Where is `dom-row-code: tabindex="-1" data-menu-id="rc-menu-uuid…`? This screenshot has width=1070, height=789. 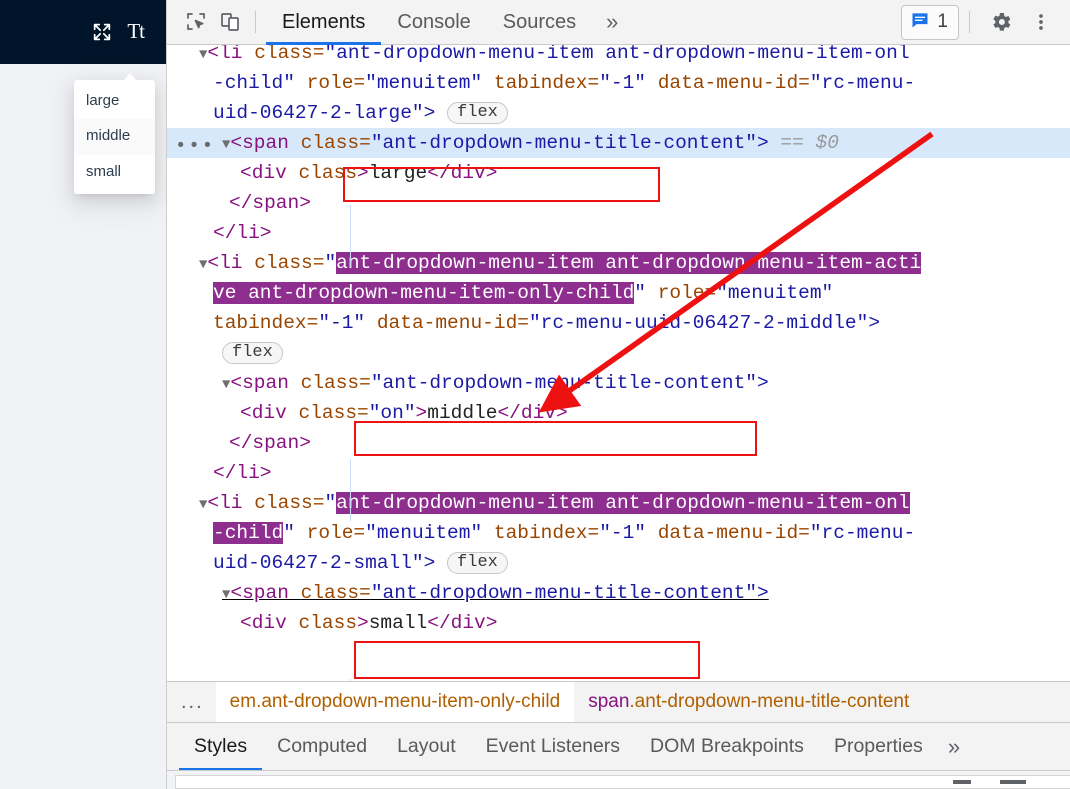 dom-row-code: tabindex="-1" data-menu-id="rc-menu-uuid… is located at coordinates (546, 323).